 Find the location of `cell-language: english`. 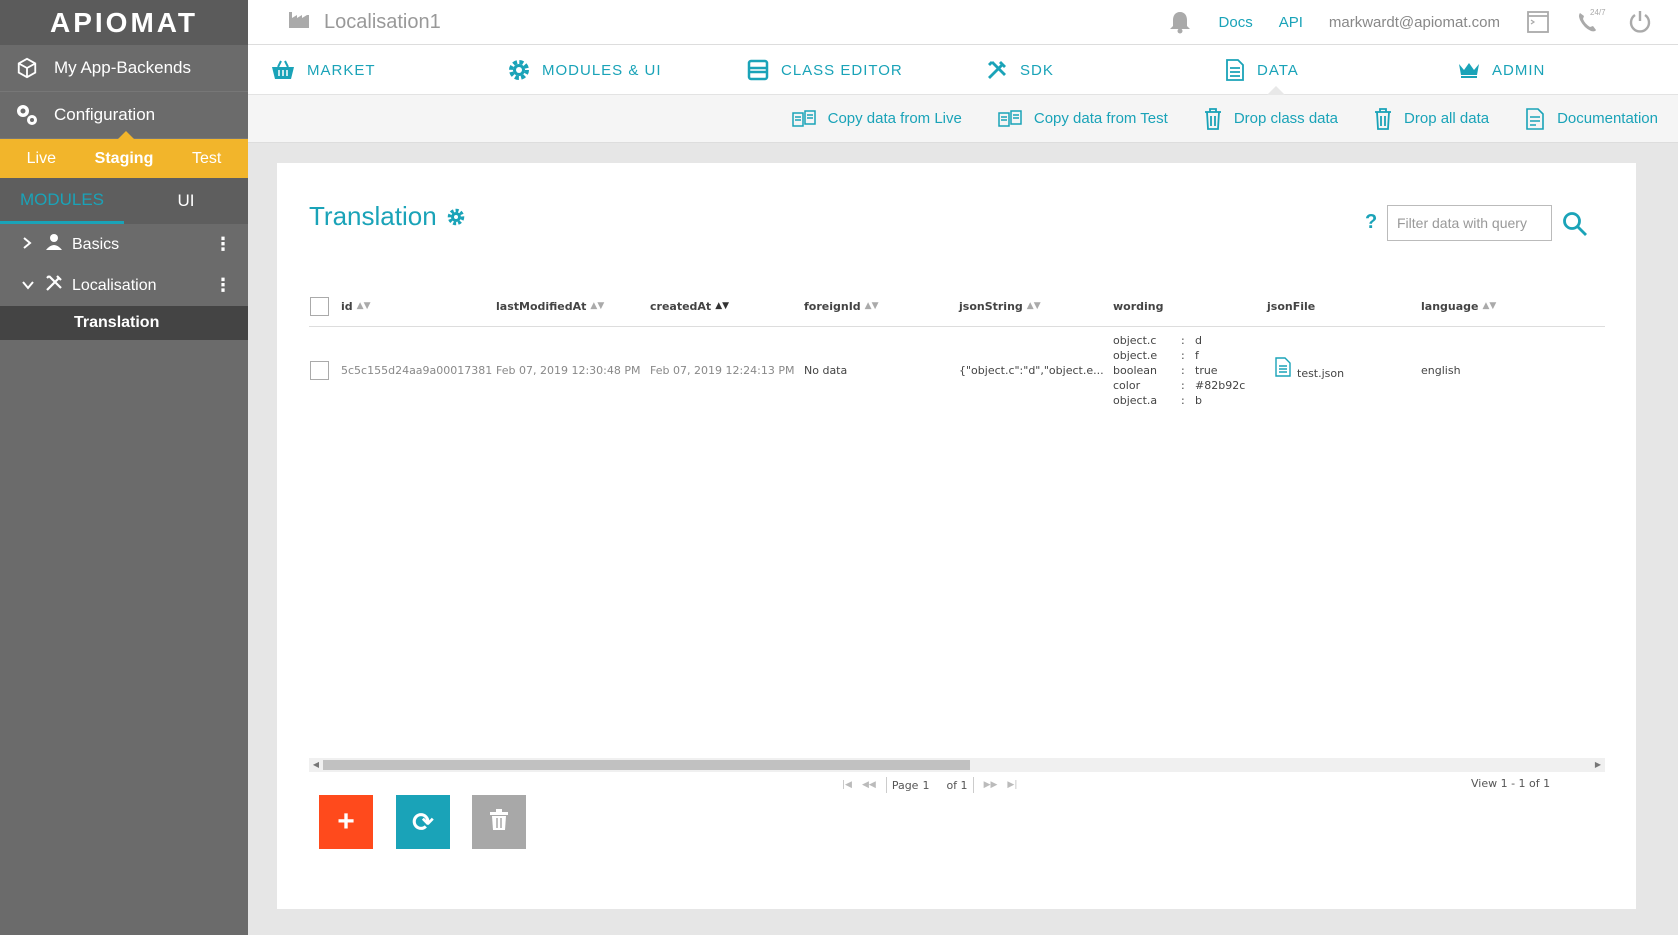

cell-language: english is located at coordinates (1441, 370).